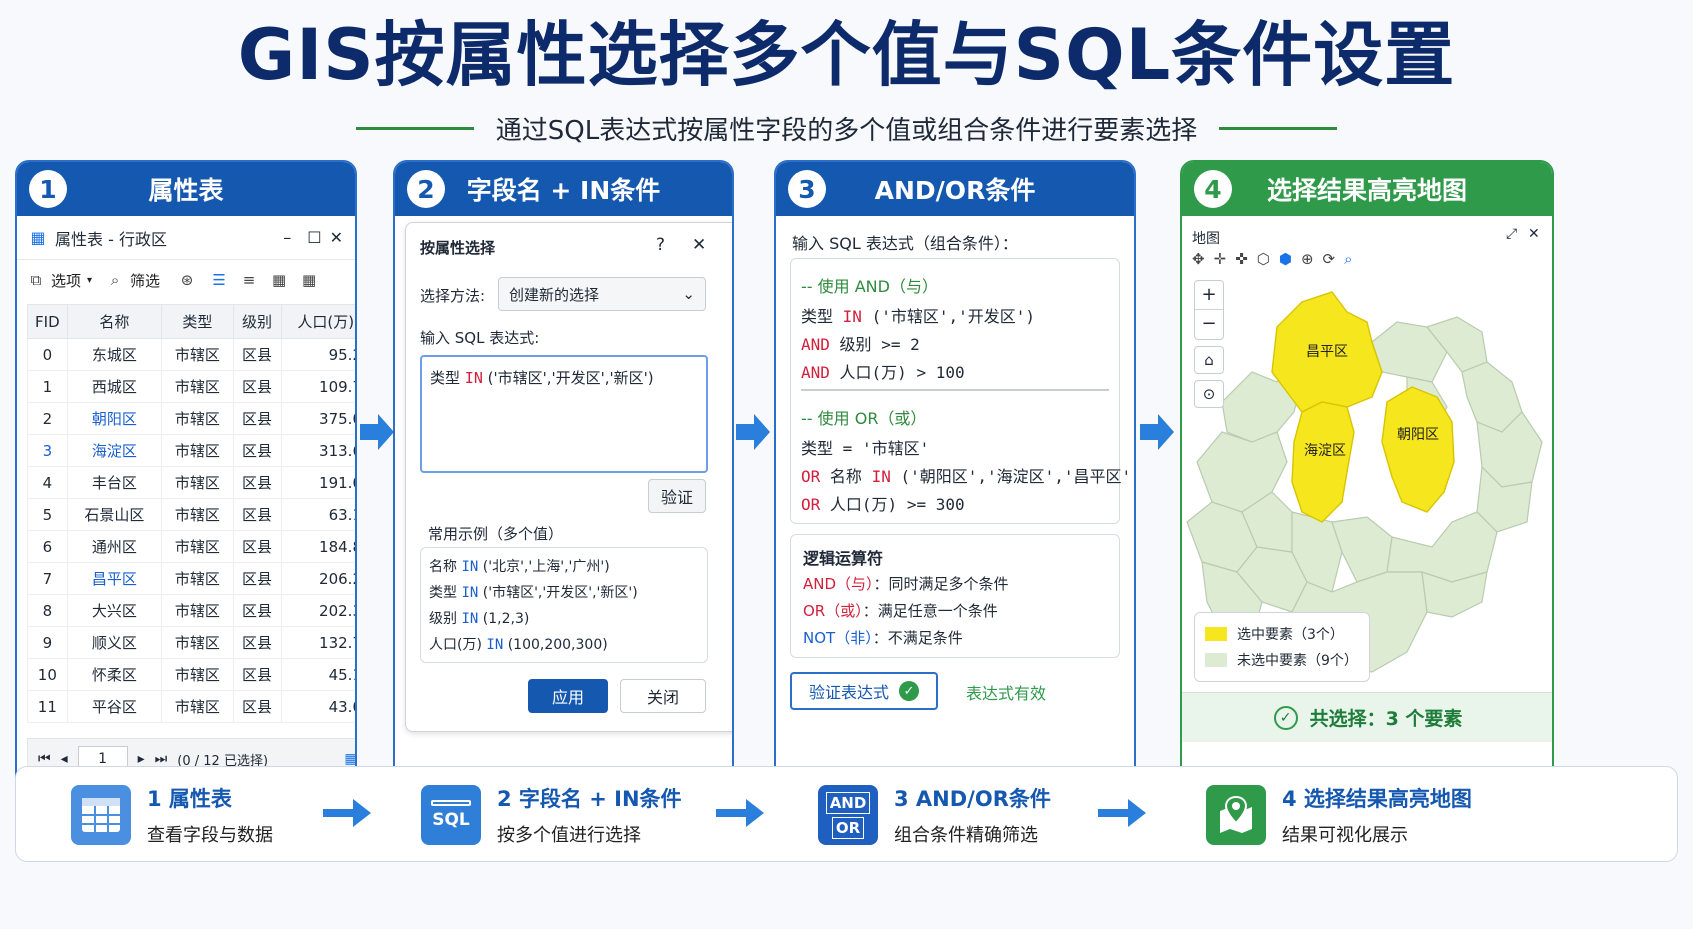 Image resolution: width=1693 pixels, height=929 pixels. I want to click on search-icon: ⌕, so click(1348, 259).